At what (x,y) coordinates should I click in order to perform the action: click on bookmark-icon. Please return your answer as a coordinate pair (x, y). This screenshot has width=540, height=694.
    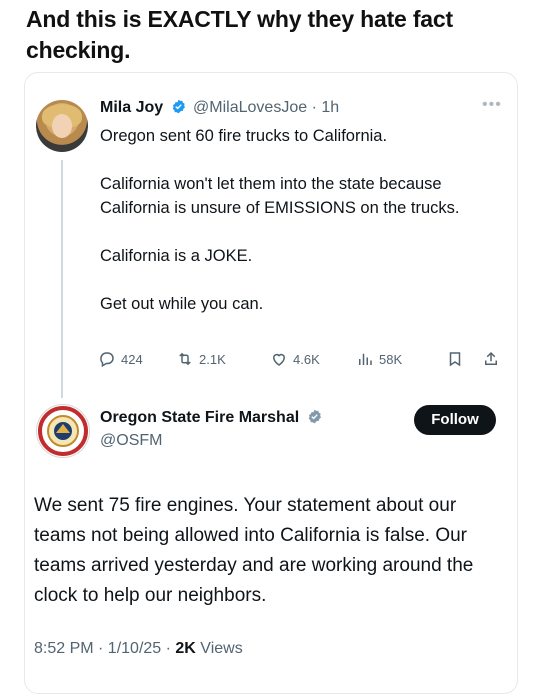
    Looking at the image, I should click on (455, 359).